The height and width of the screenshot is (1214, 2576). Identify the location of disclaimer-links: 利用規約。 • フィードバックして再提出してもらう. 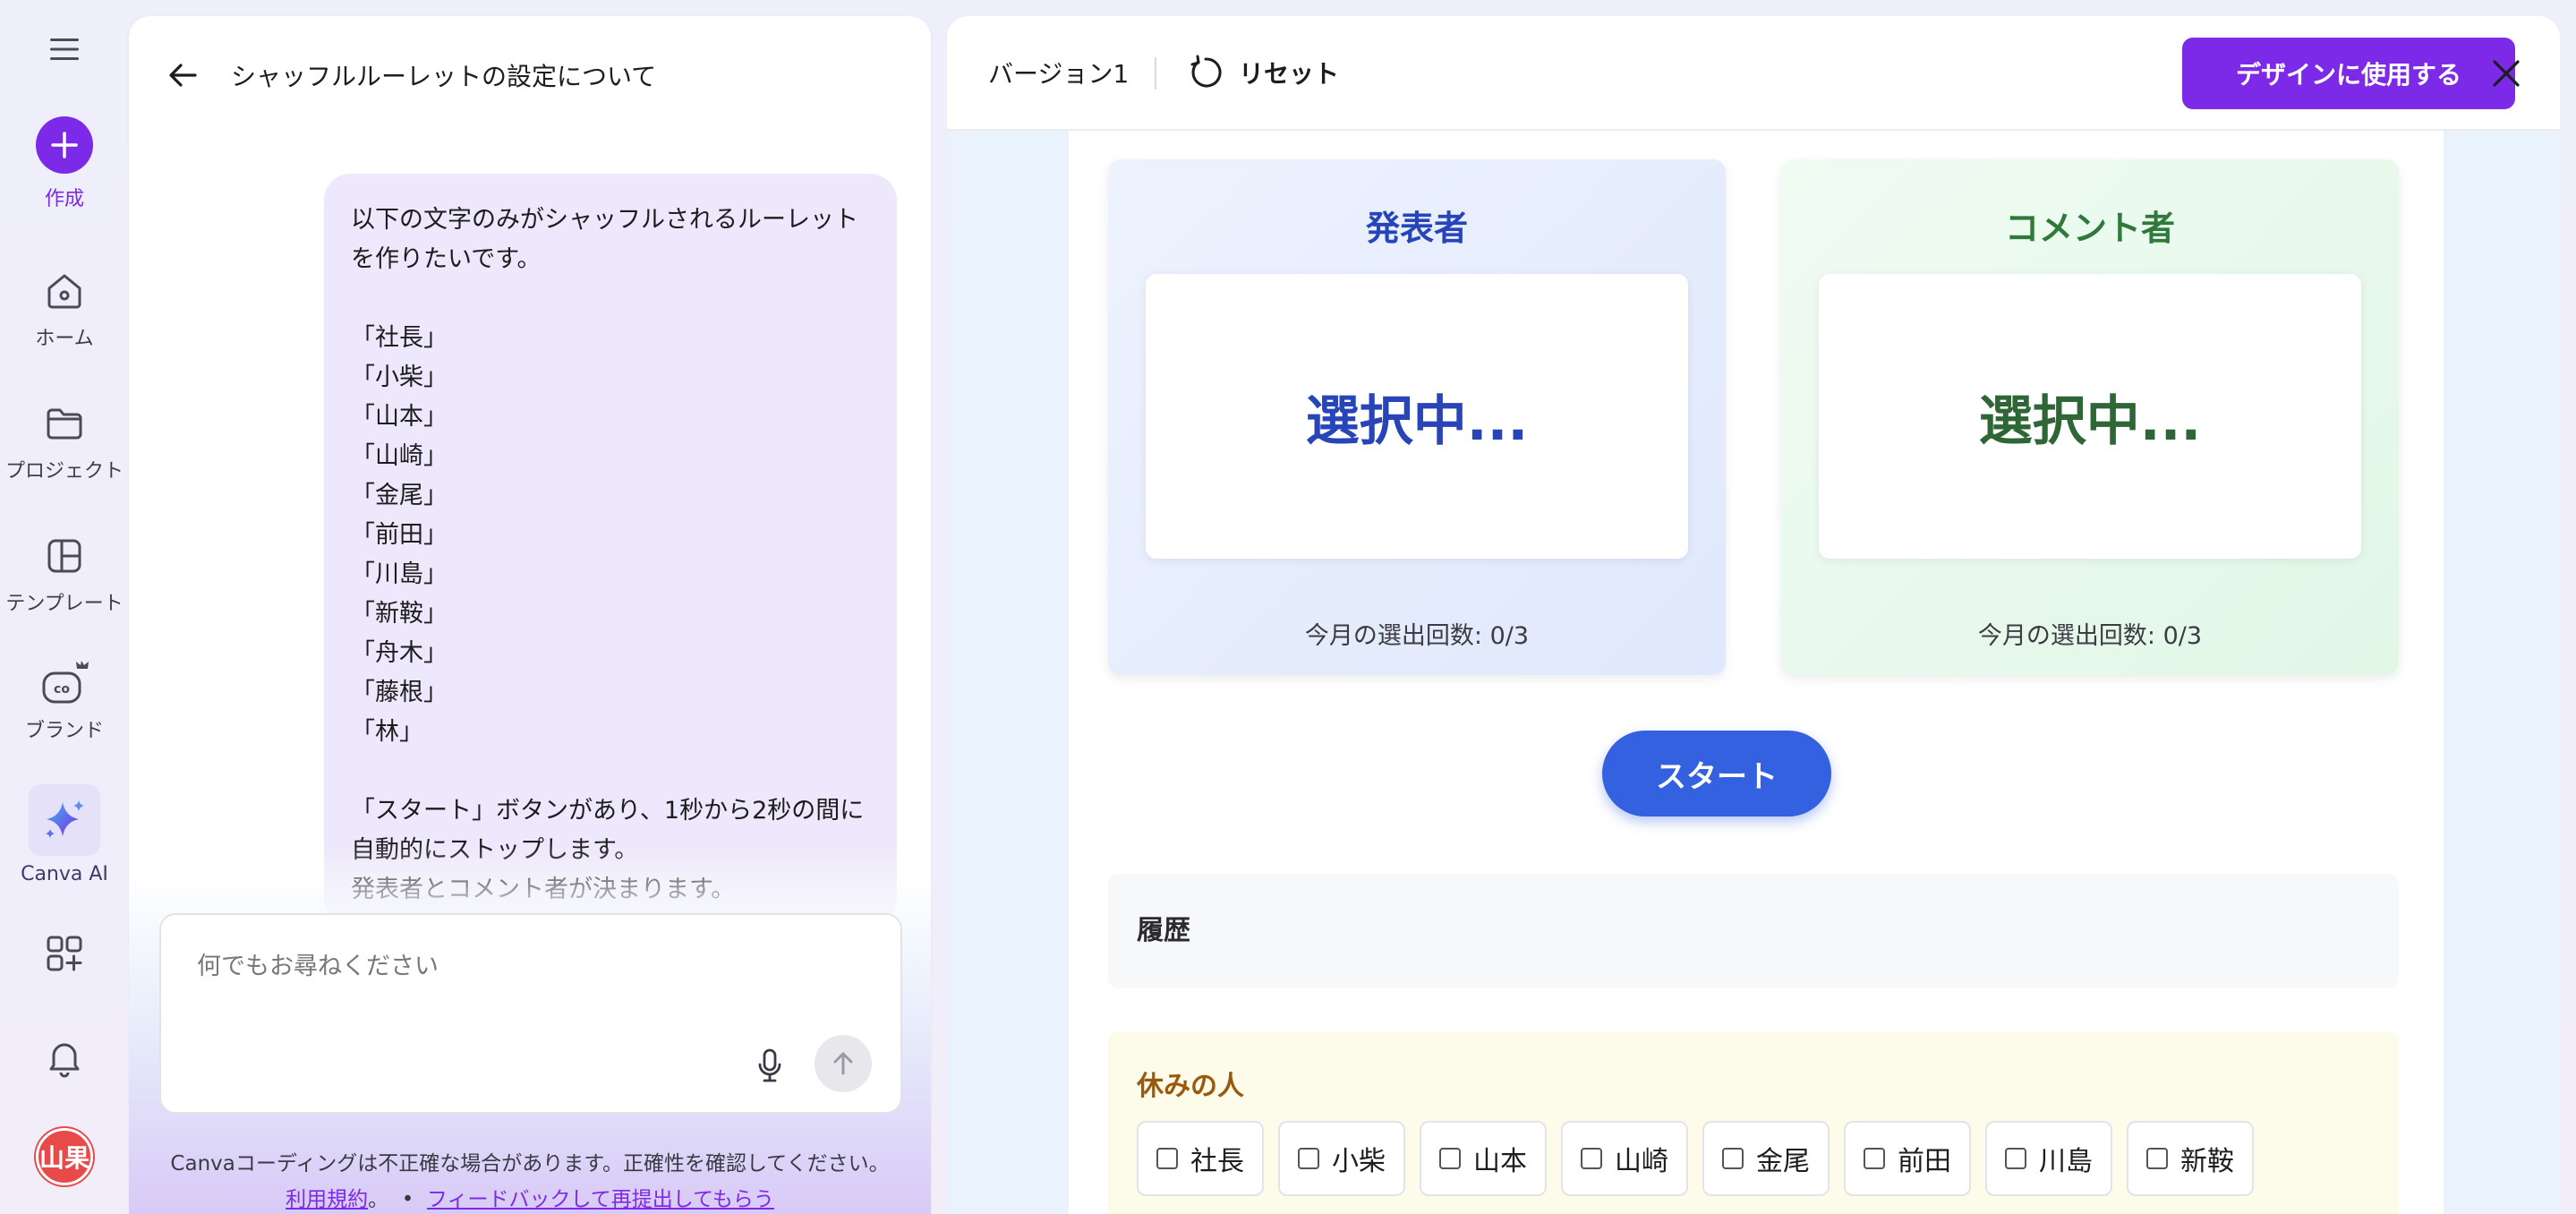
(530, 1198).